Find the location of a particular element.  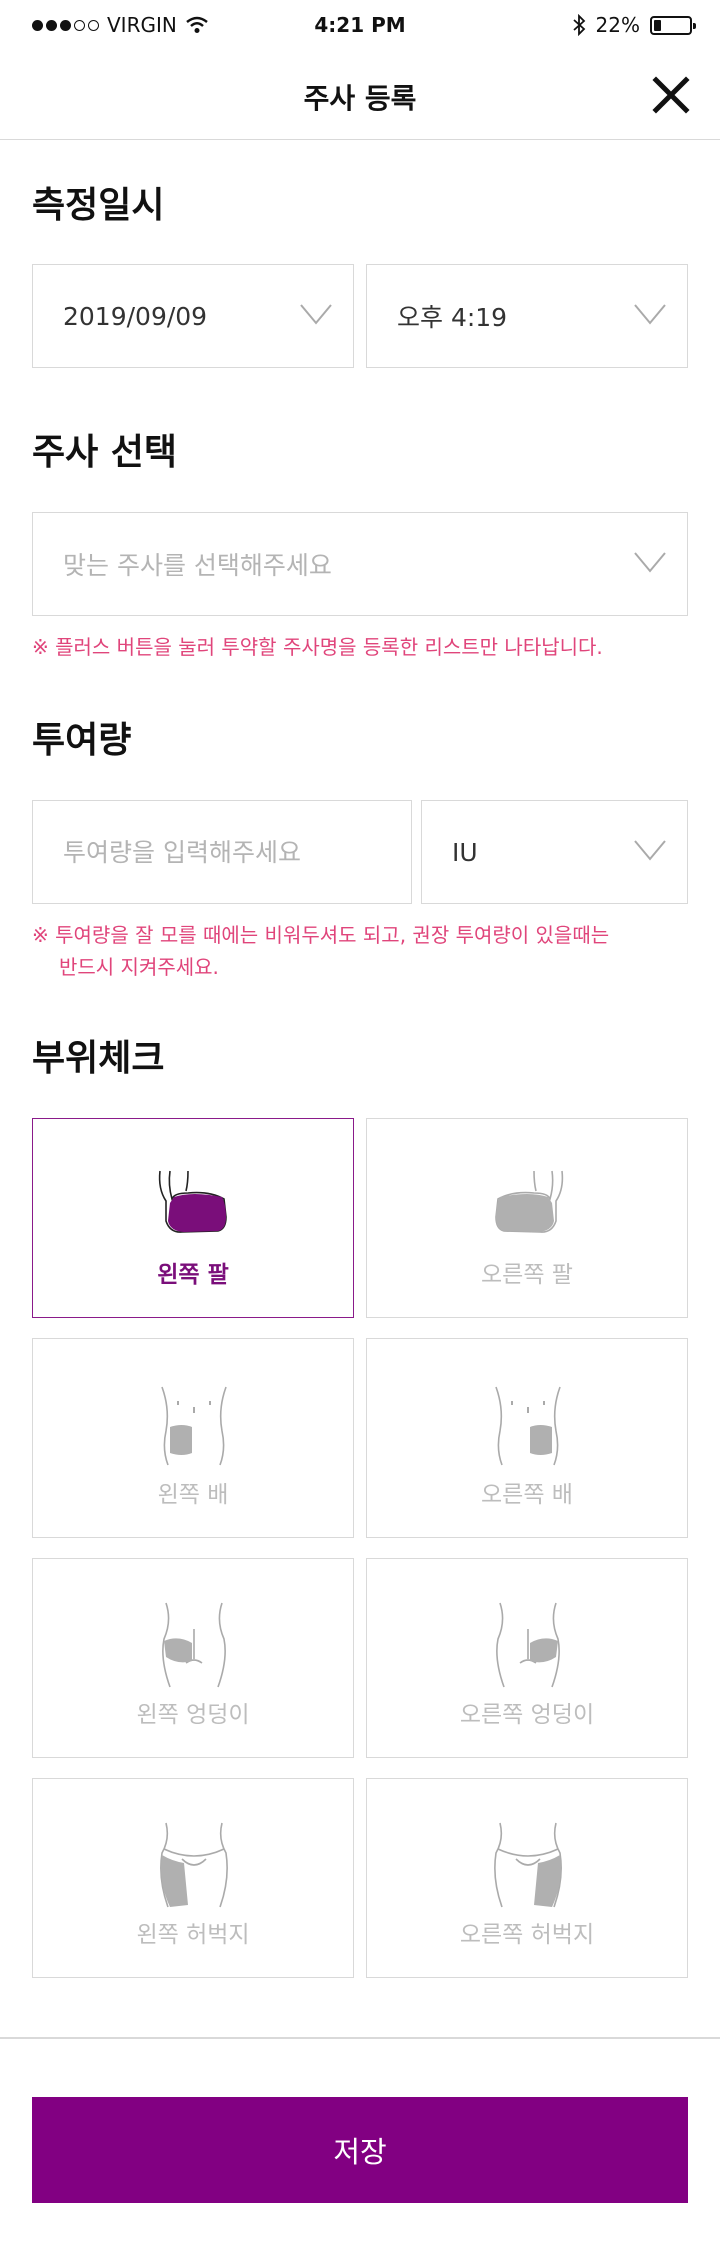

left-thigh-icon is located at coordinates (194, 1865).